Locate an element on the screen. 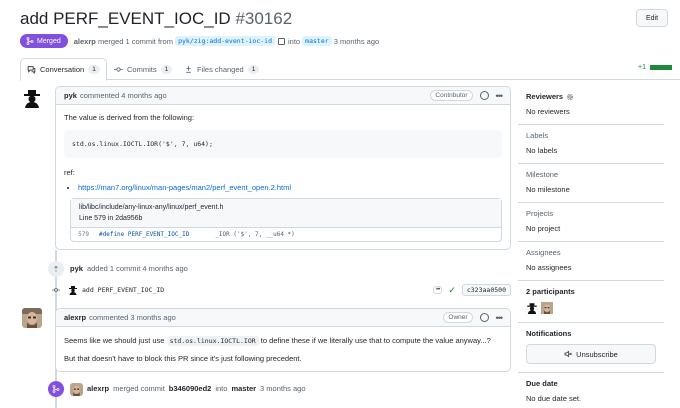 Image resolution: width=680 pixels, height=408 pixels. unsubscribe-button: Unsubscribe is located at coordinates (591, 354).